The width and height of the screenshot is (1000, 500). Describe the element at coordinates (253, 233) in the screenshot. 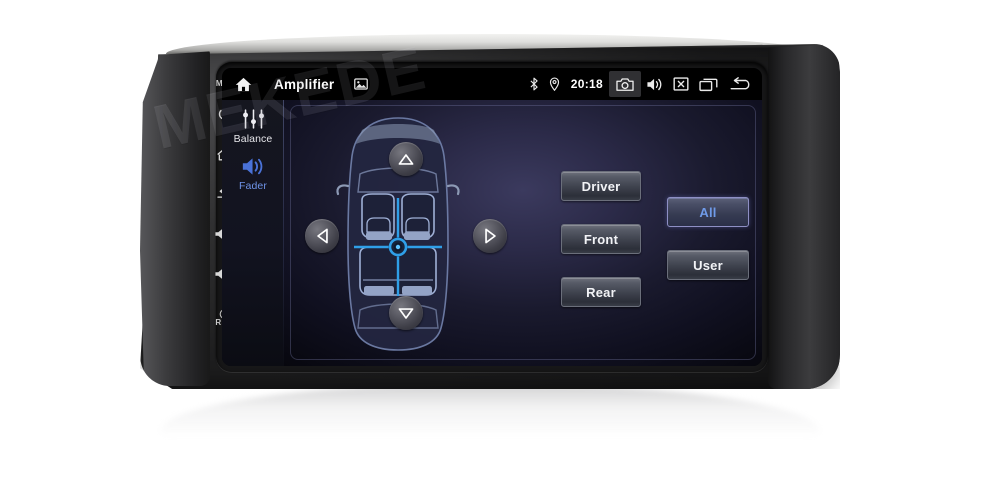

I see `audio-mode-sidebar: Balance Fader` at that location.